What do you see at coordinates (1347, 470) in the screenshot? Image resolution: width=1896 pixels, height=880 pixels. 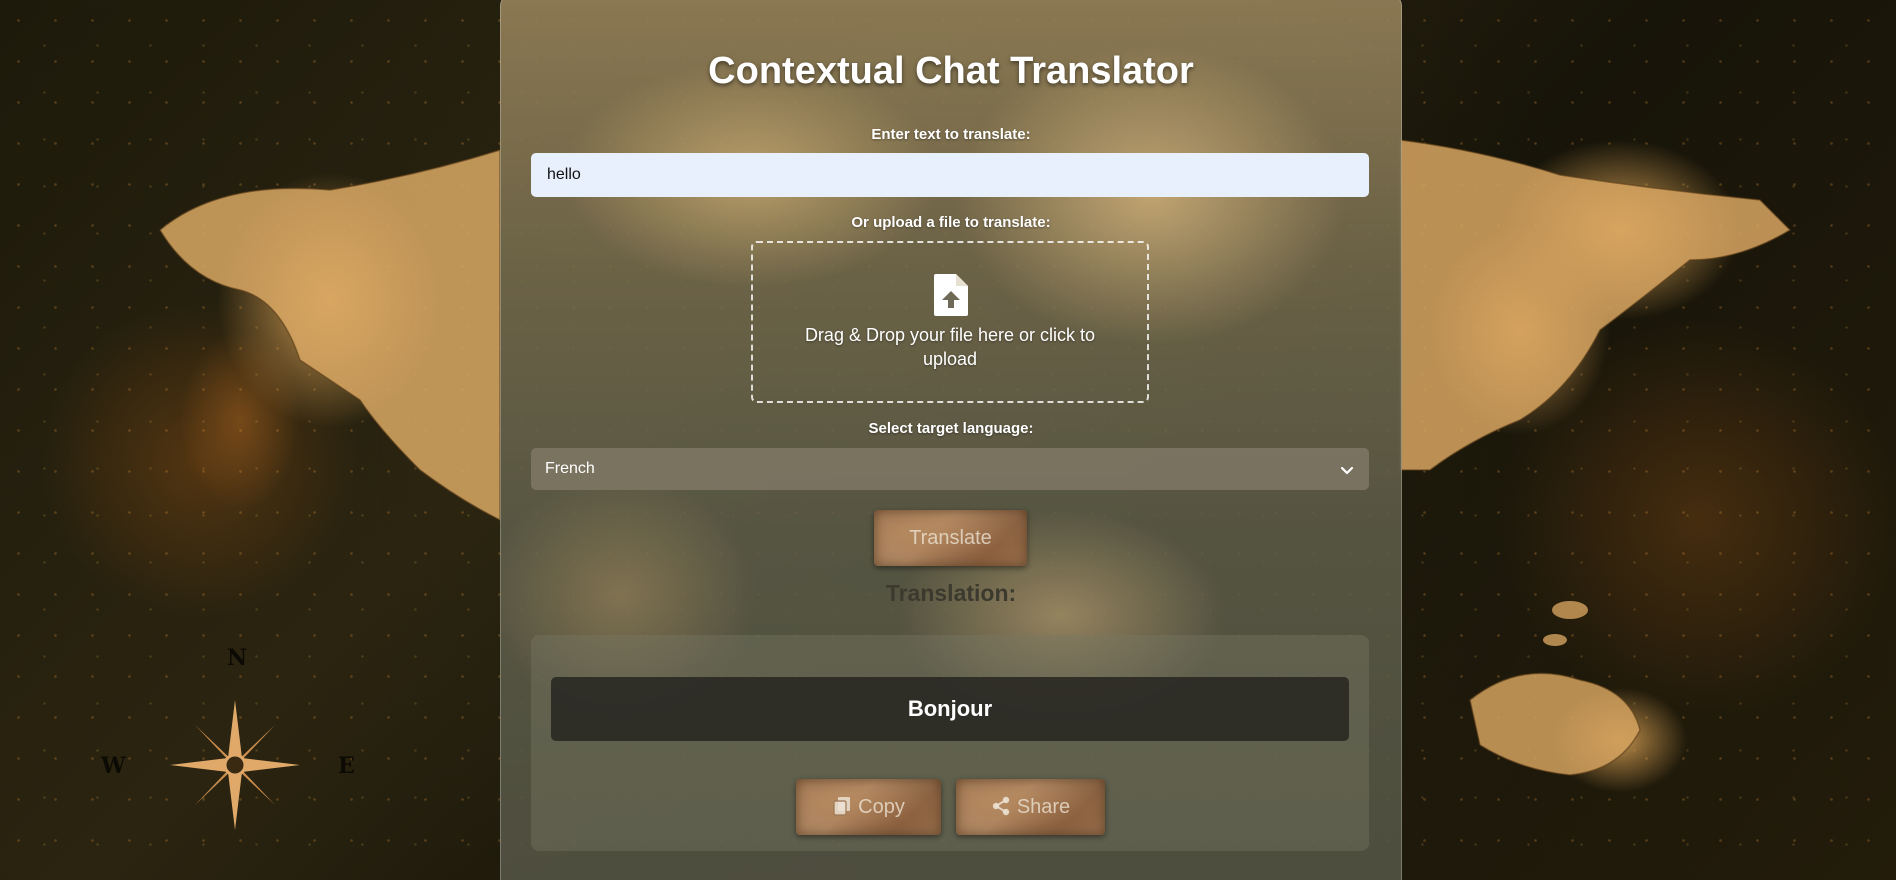 I see `chevron-down-icon` at bounding box center [1347, 470].